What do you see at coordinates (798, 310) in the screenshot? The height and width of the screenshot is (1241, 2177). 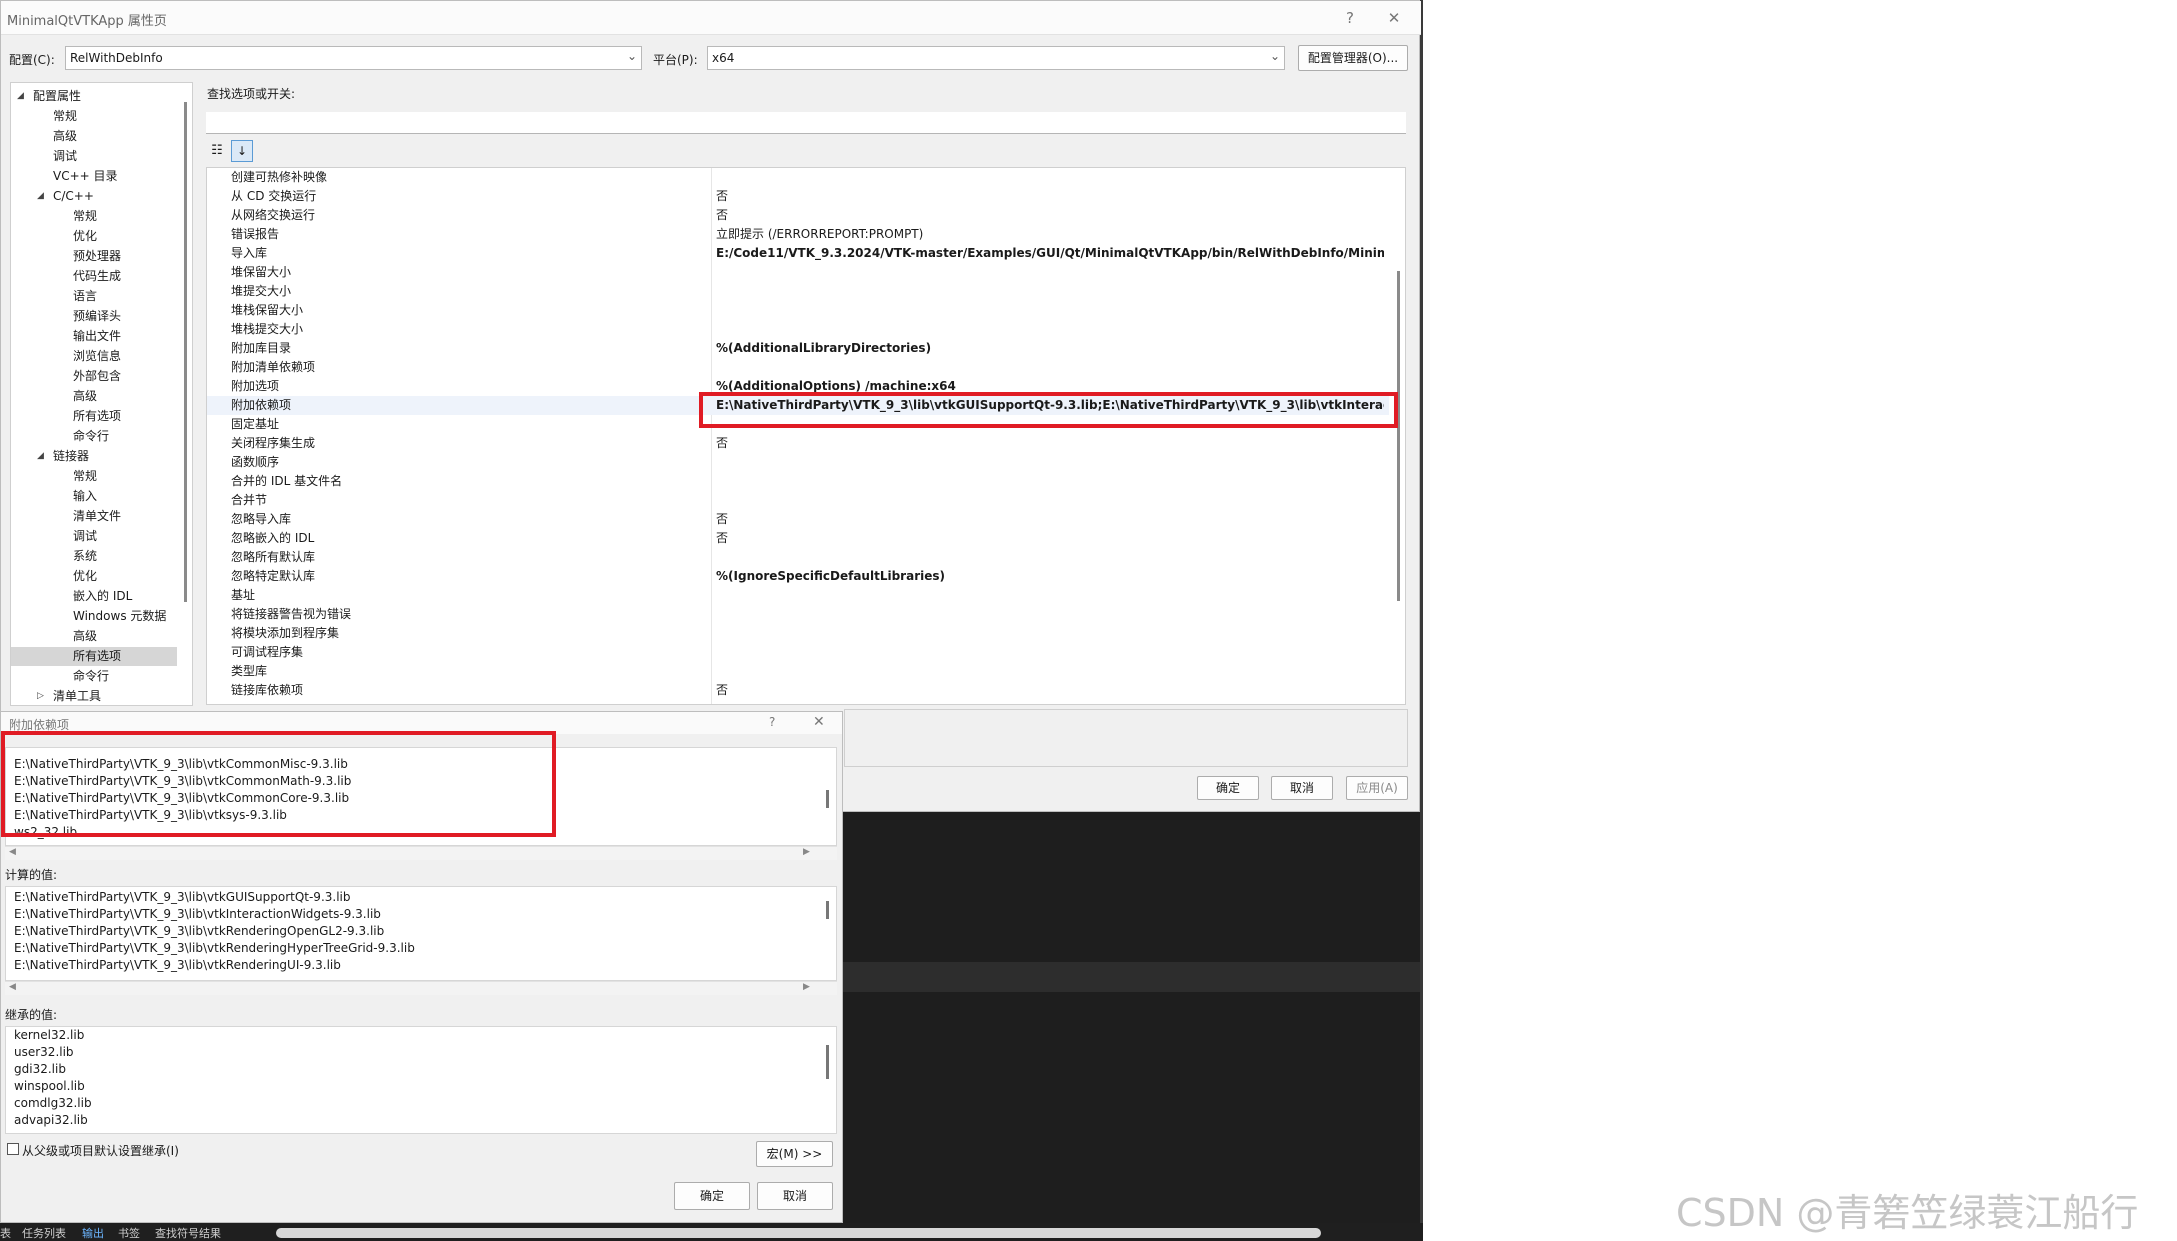 I see `property-row: 堆栈保留大小` at bounding box center [798, 310].